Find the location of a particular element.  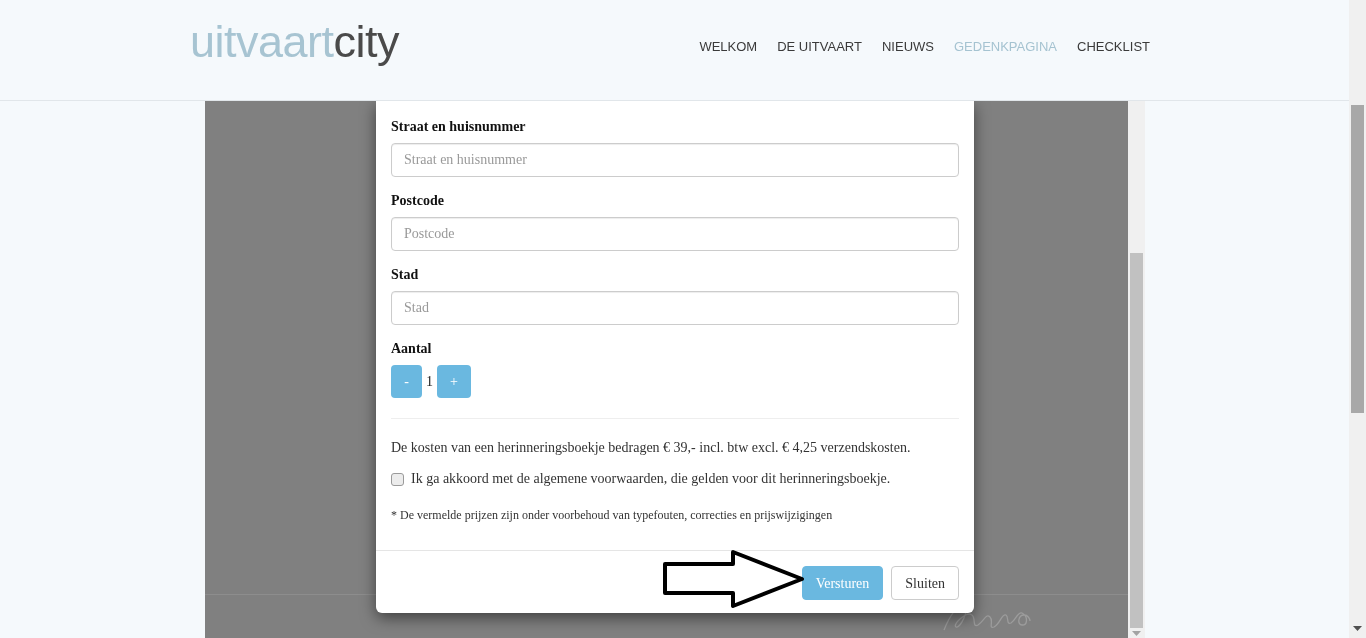

close-button: Sluiten is located at coordinates (925, 583).